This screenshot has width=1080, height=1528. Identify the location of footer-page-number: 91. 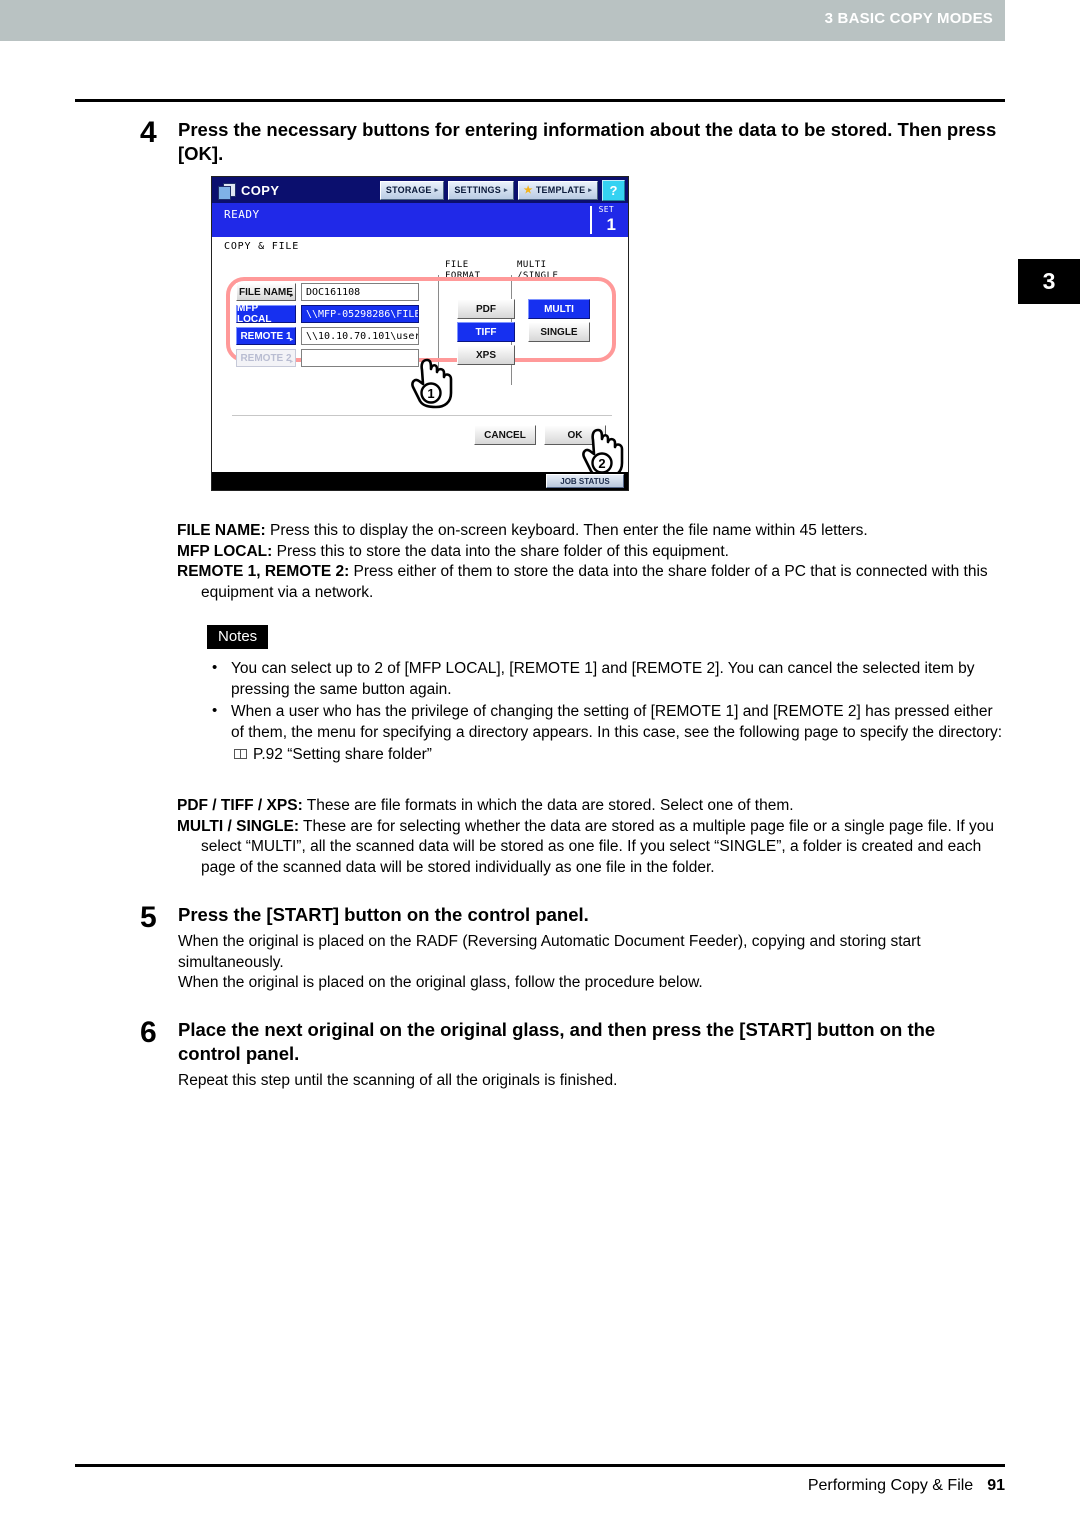
(996, 1485).